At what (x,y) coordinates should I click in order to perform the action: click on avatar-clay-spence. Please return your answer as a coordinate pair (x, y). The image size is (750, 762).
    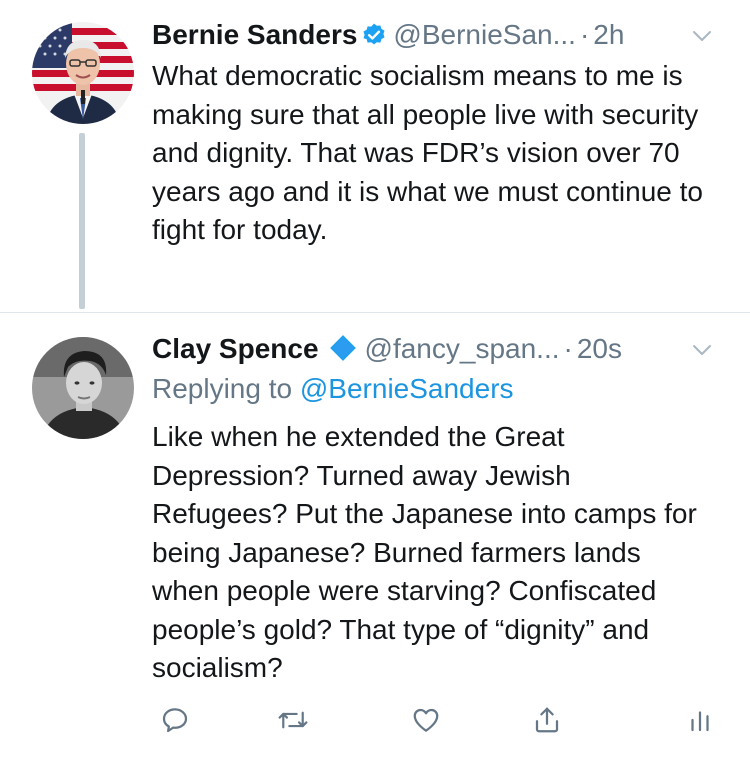
    Looking at the image, I should click on (83, 388).